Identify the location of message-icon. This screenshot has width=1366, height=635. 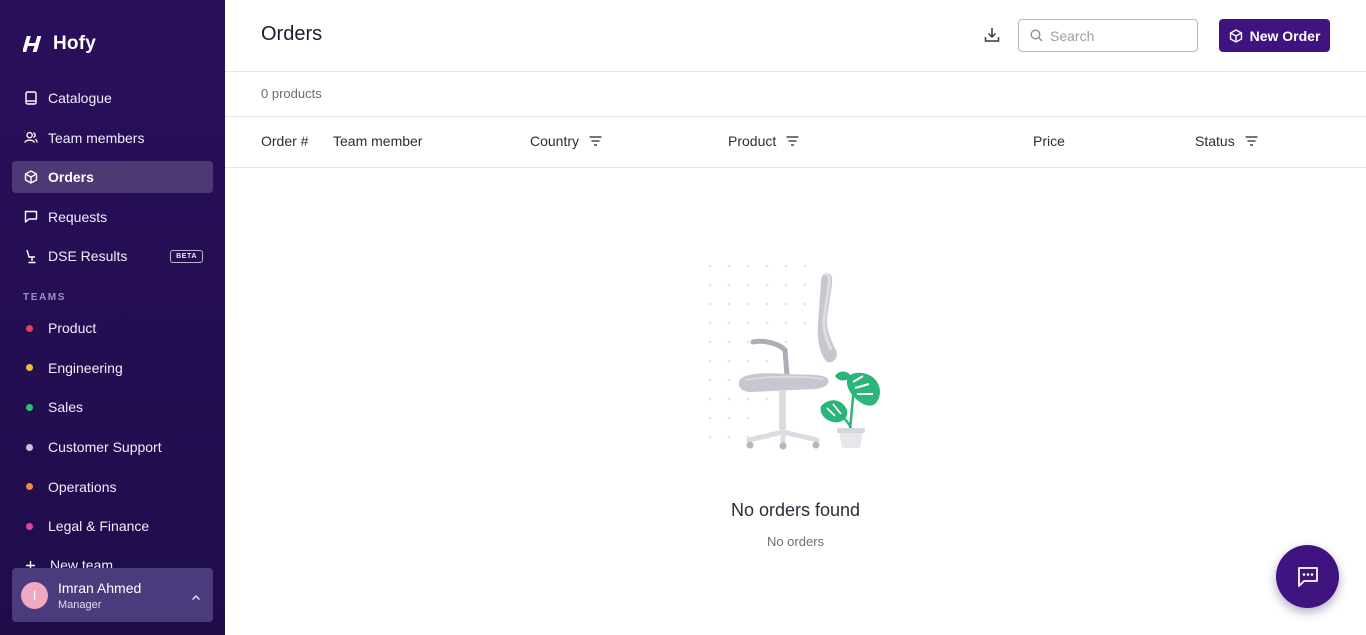
(31, 217).